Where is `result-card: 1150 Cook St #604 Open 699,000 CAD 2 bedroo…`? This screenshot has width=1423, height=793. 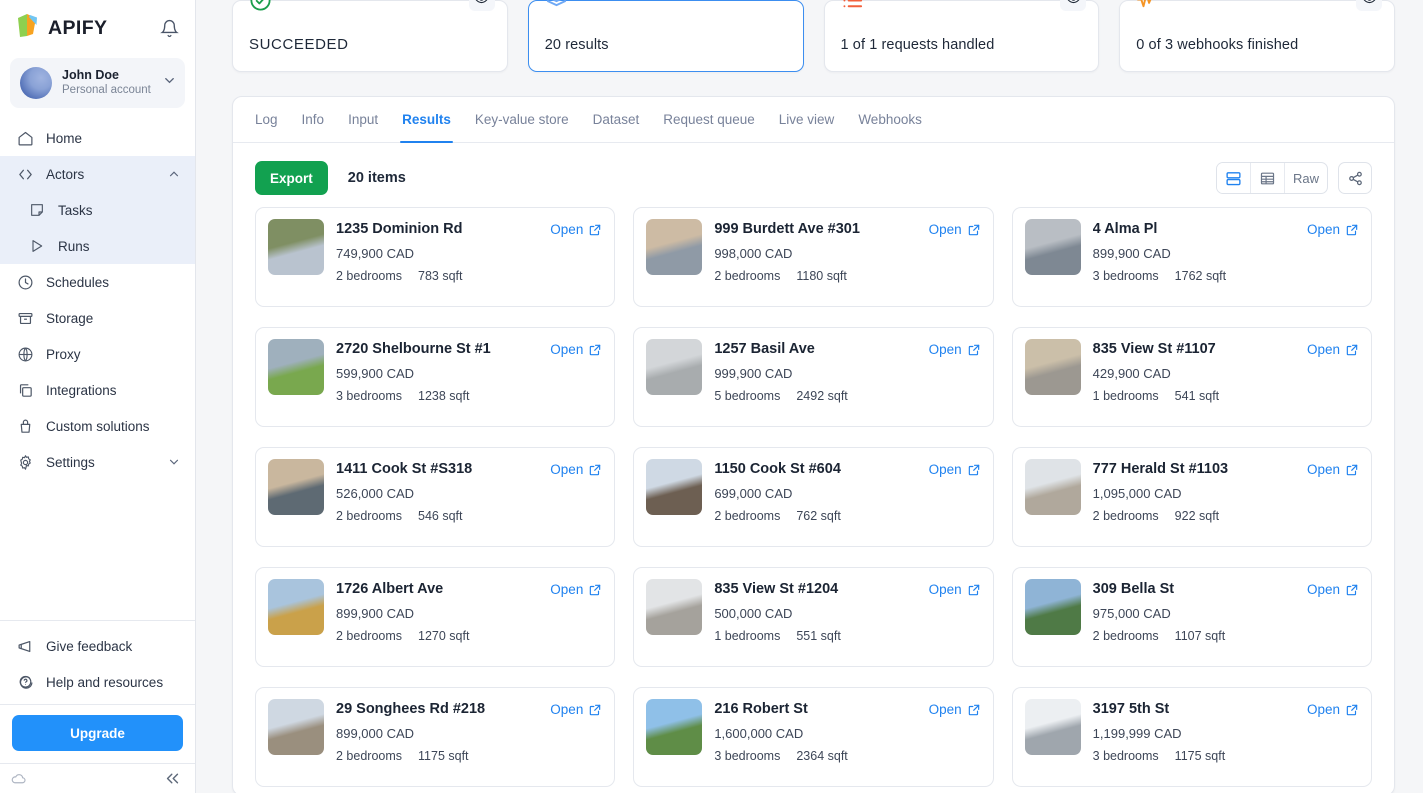 result-card: 1150 Cook St #604 Open 699,000 CAD 2 bedroo… is located at coordinates (813, 497).